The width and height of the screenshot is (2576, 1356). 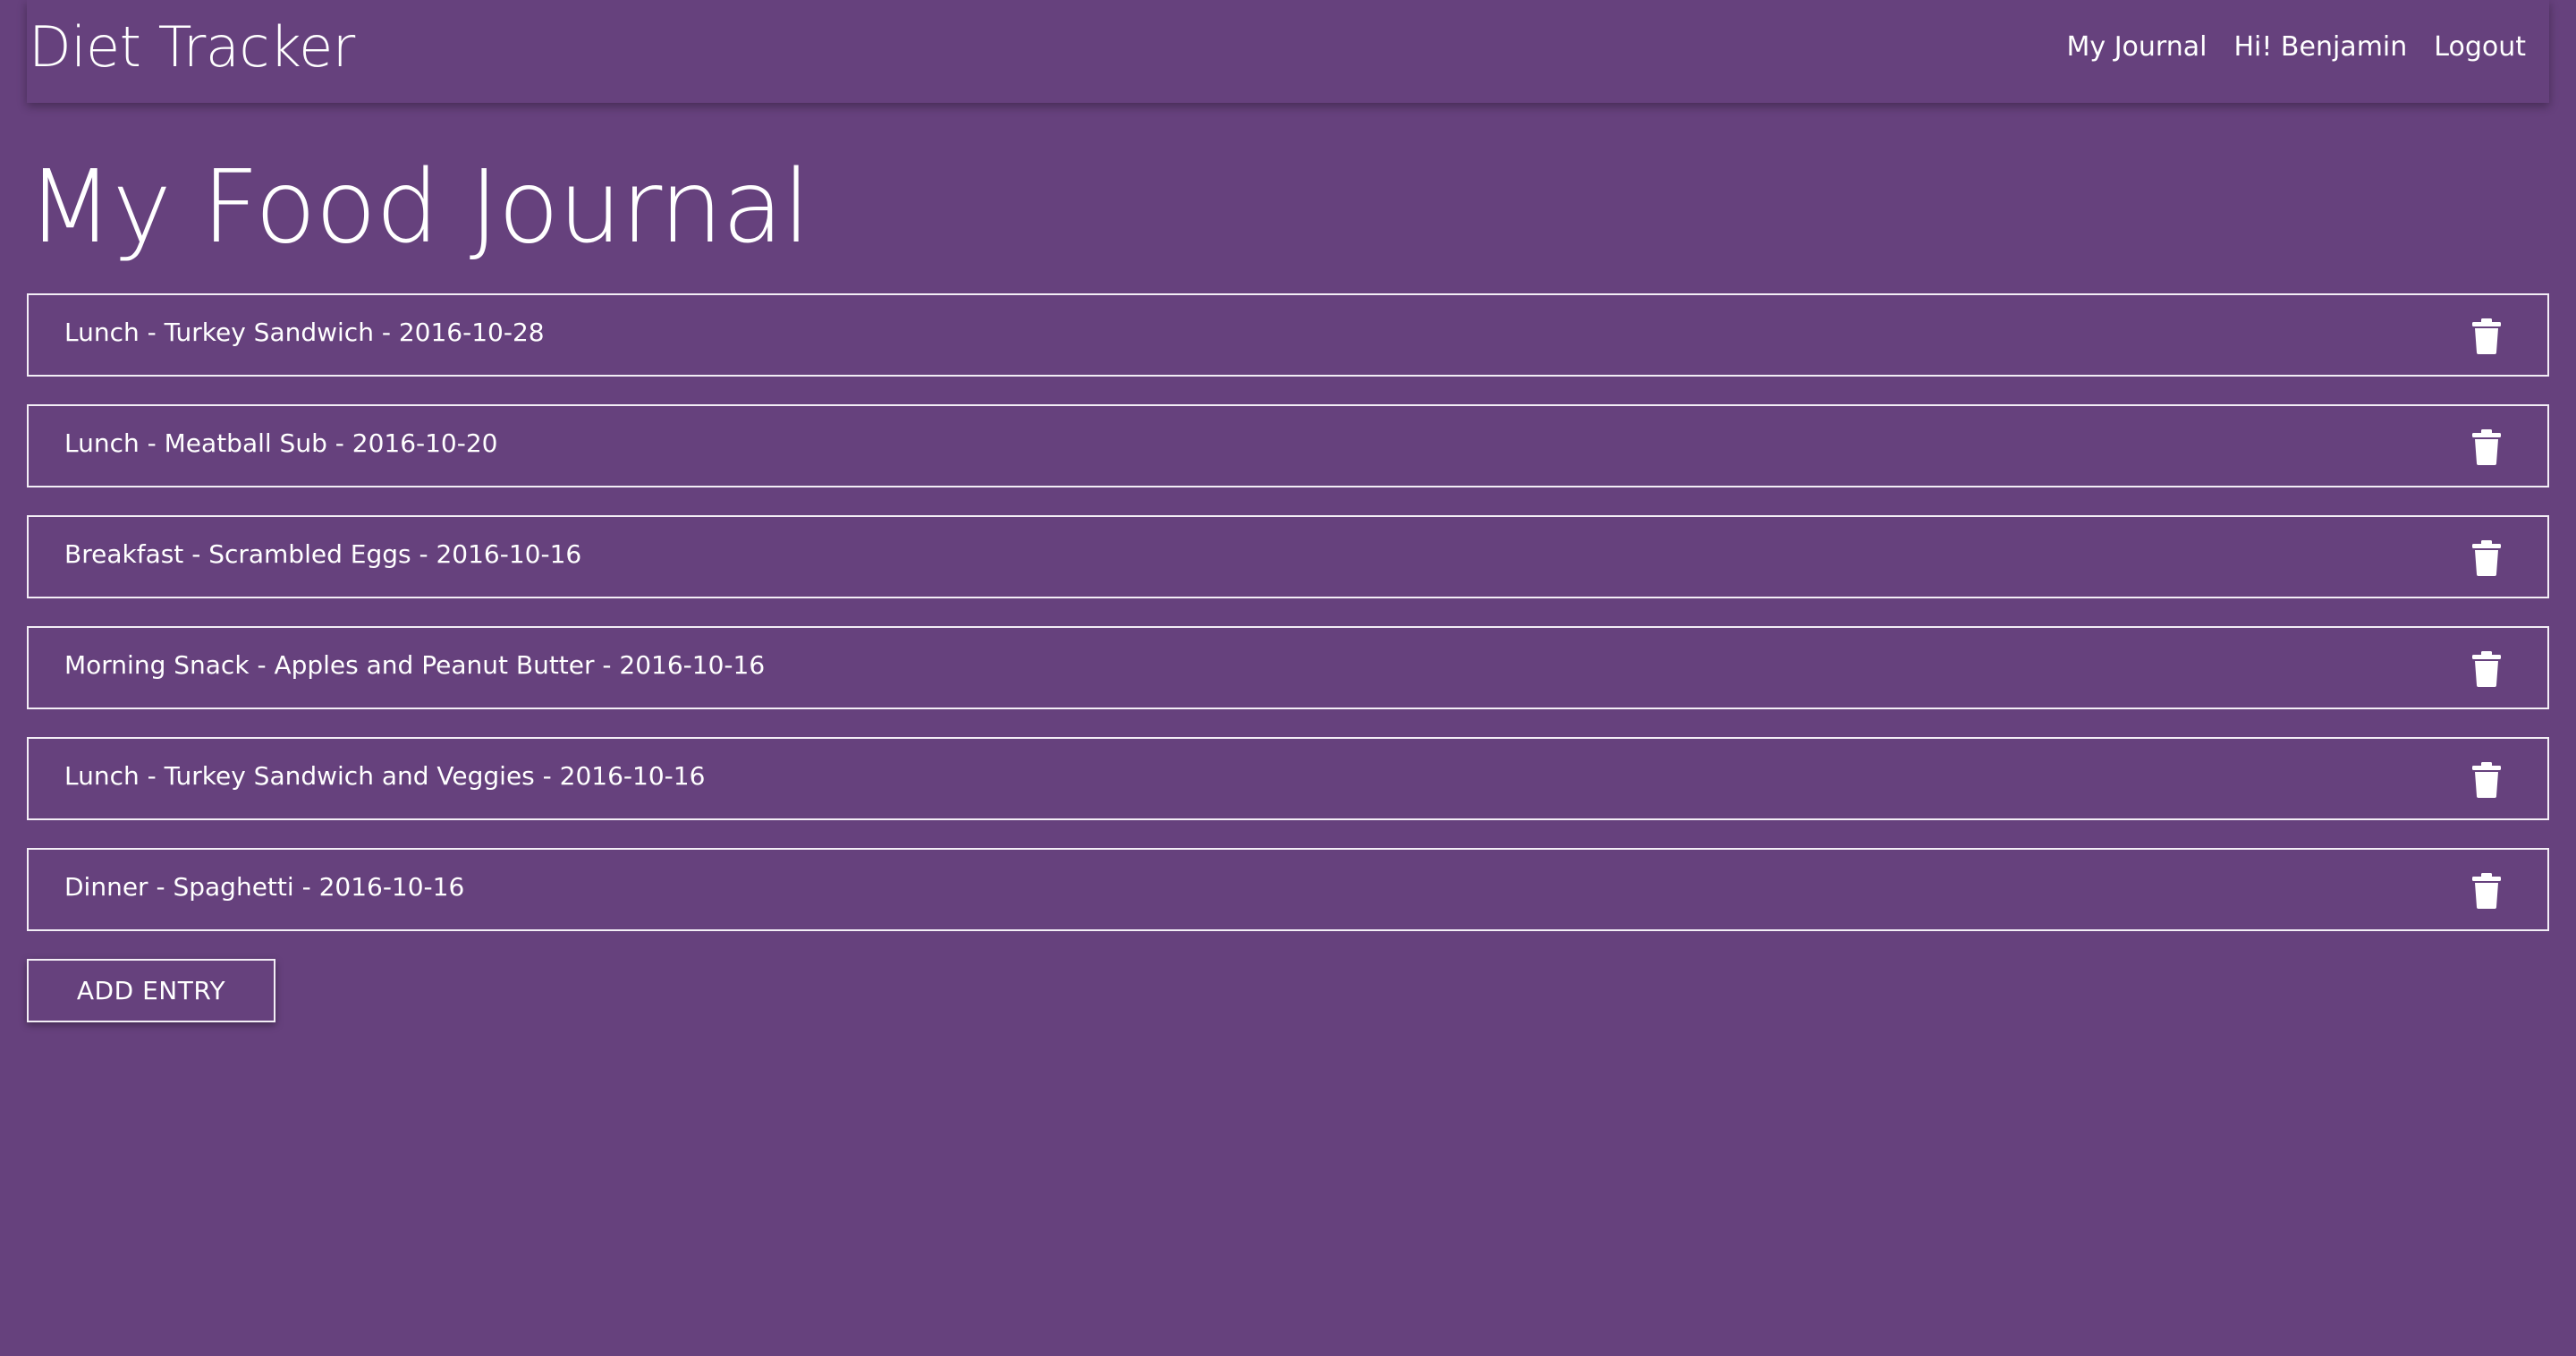 What do you see at coordinates (192, 47) in the screenshot?
I see `brand-link: Diet Tracker` at bounding box center [192, 47].